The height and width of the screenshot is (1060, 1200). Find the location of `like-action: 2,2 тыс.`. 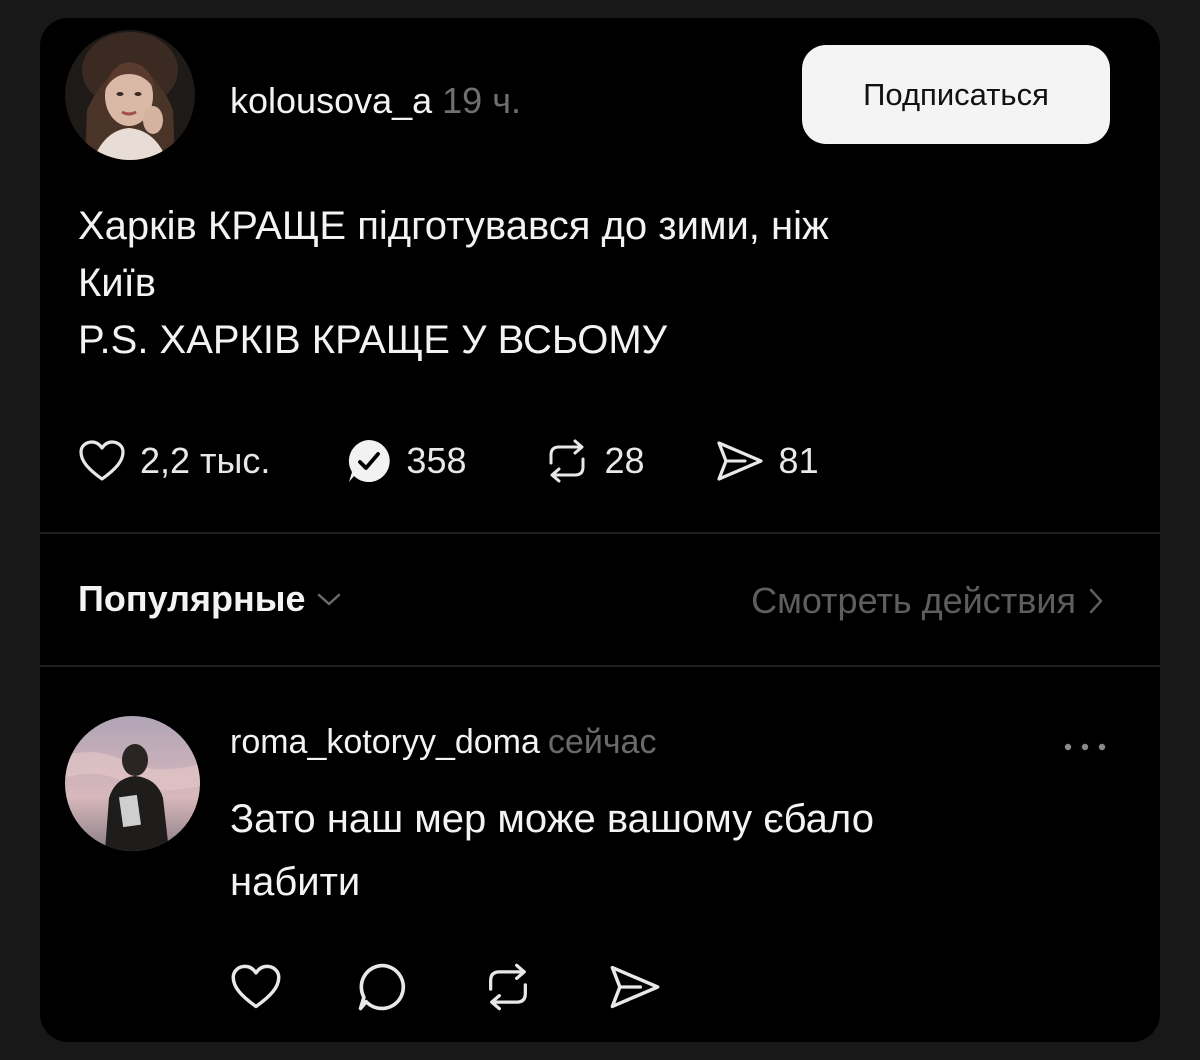

like-action: 2,2 тыс. is located at coordinates (174, 461).